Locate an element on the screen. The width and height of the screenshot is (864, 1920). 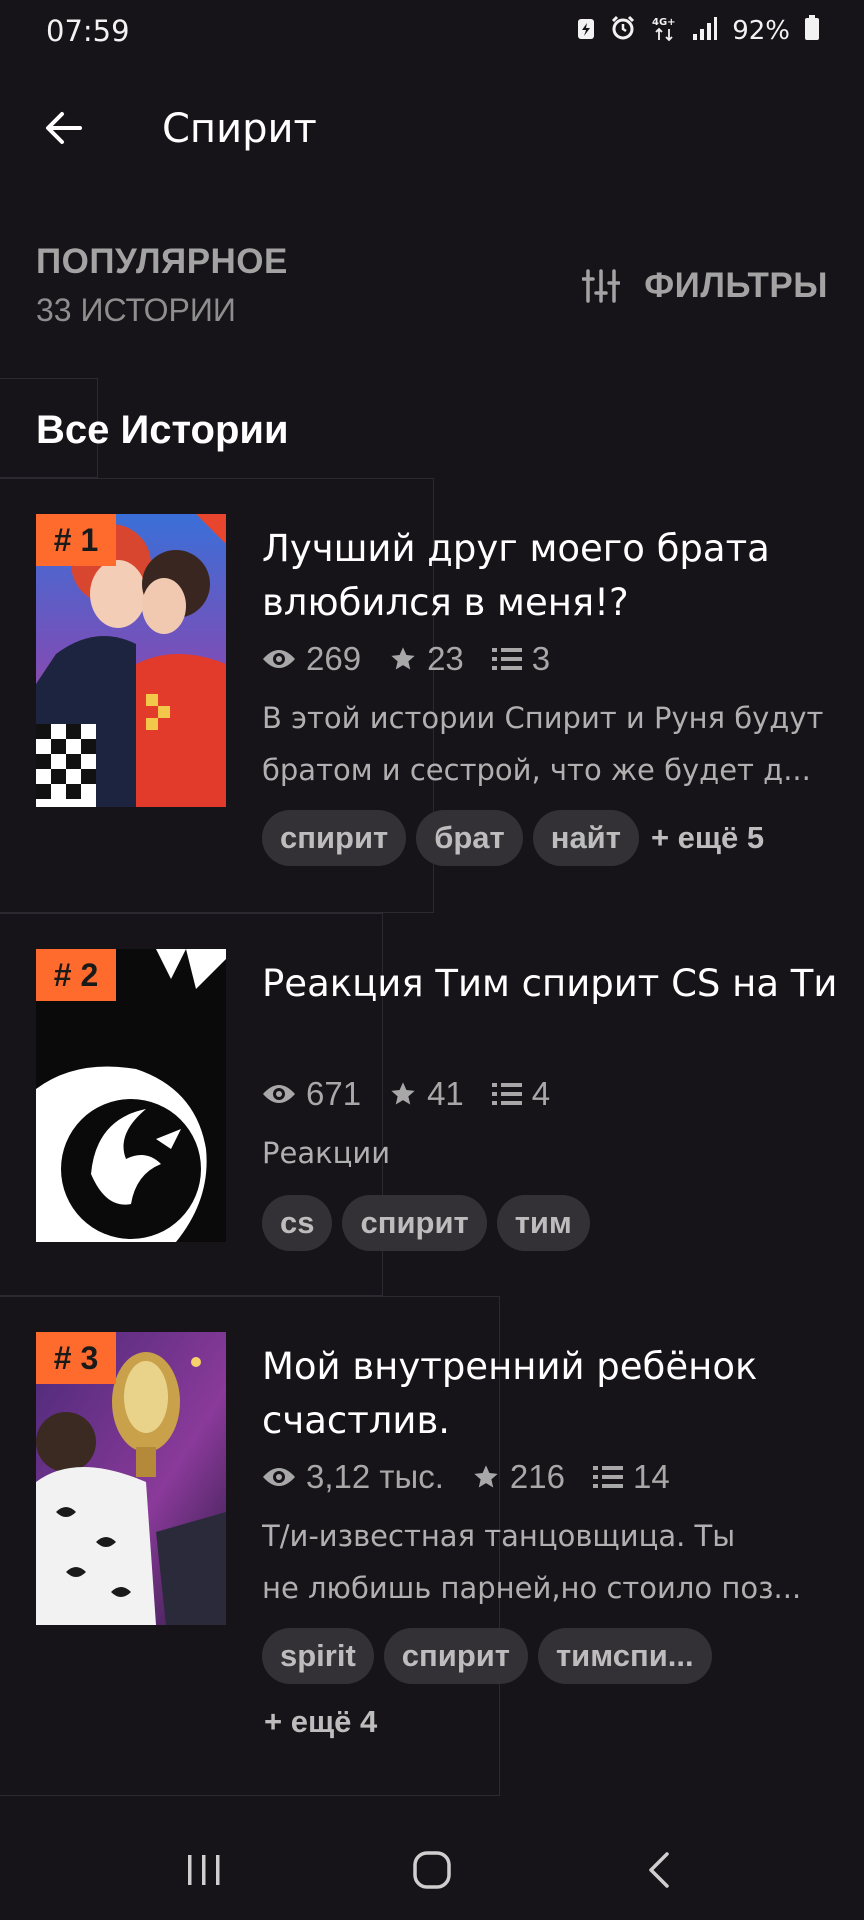
views-stat: 3,12 тыс. is located at coordinates (353, 1477).